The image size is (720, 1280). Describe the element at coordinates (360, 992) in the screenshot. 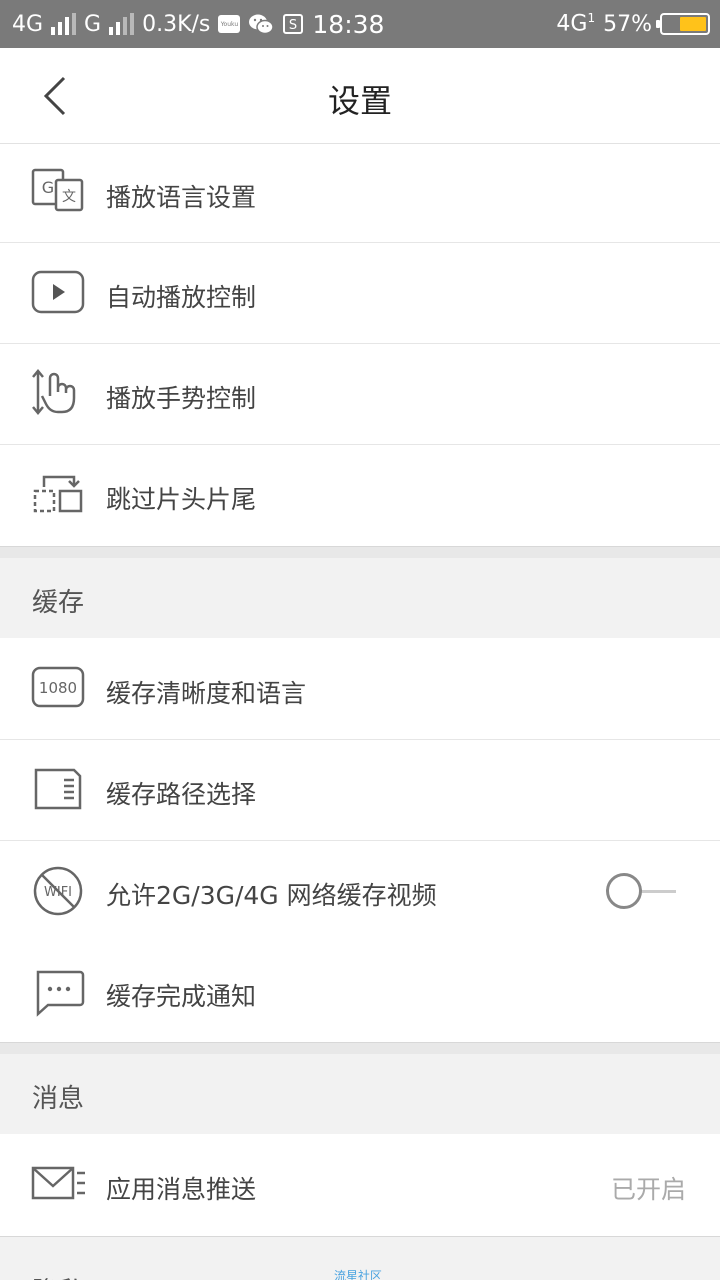

I see `row-cache-notify: 缓存完成通知` at that location.